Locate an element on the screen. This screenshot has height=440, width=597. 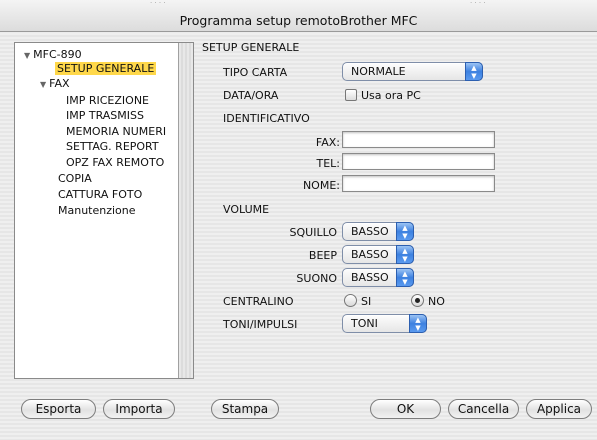
ok-button: OK is located at coordinates (405, 409).